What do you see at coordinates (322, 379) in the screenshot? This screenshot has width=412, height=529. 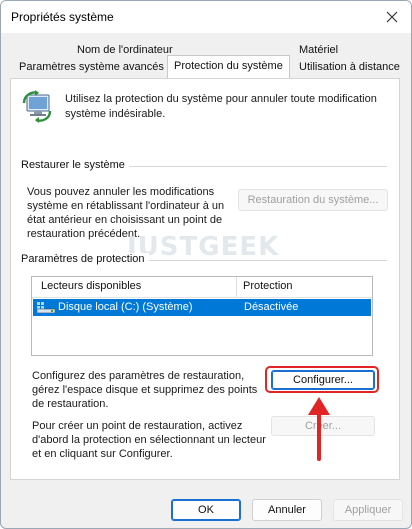 I see `highlight-frame` at bounding box center [322, 379].